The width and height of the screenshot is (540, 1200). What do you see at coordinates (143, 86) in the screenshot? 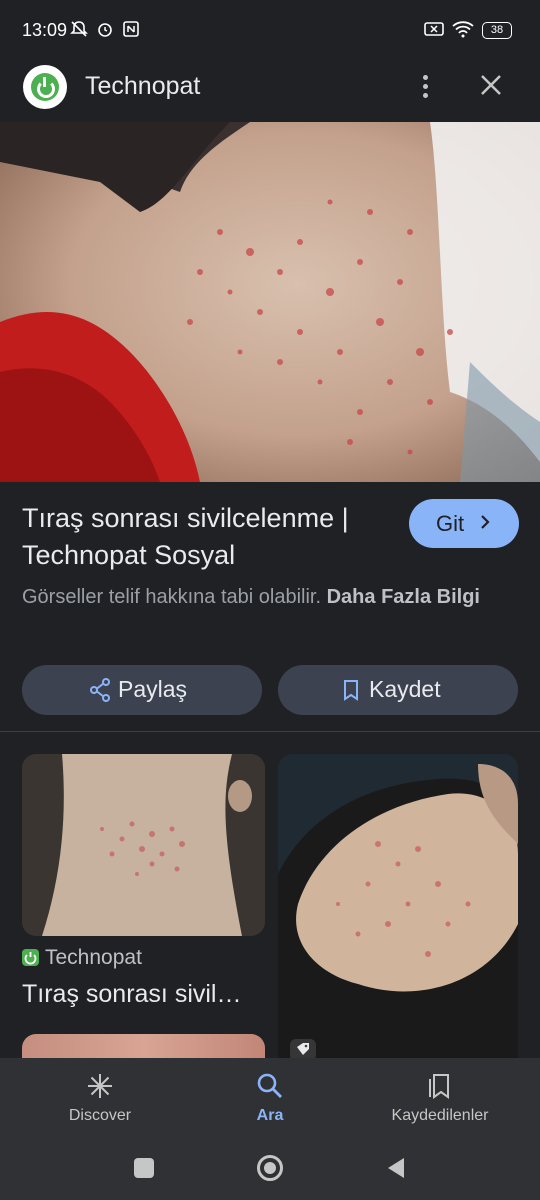
I see `site-name: Technopat` at bounding box center [143, 86].